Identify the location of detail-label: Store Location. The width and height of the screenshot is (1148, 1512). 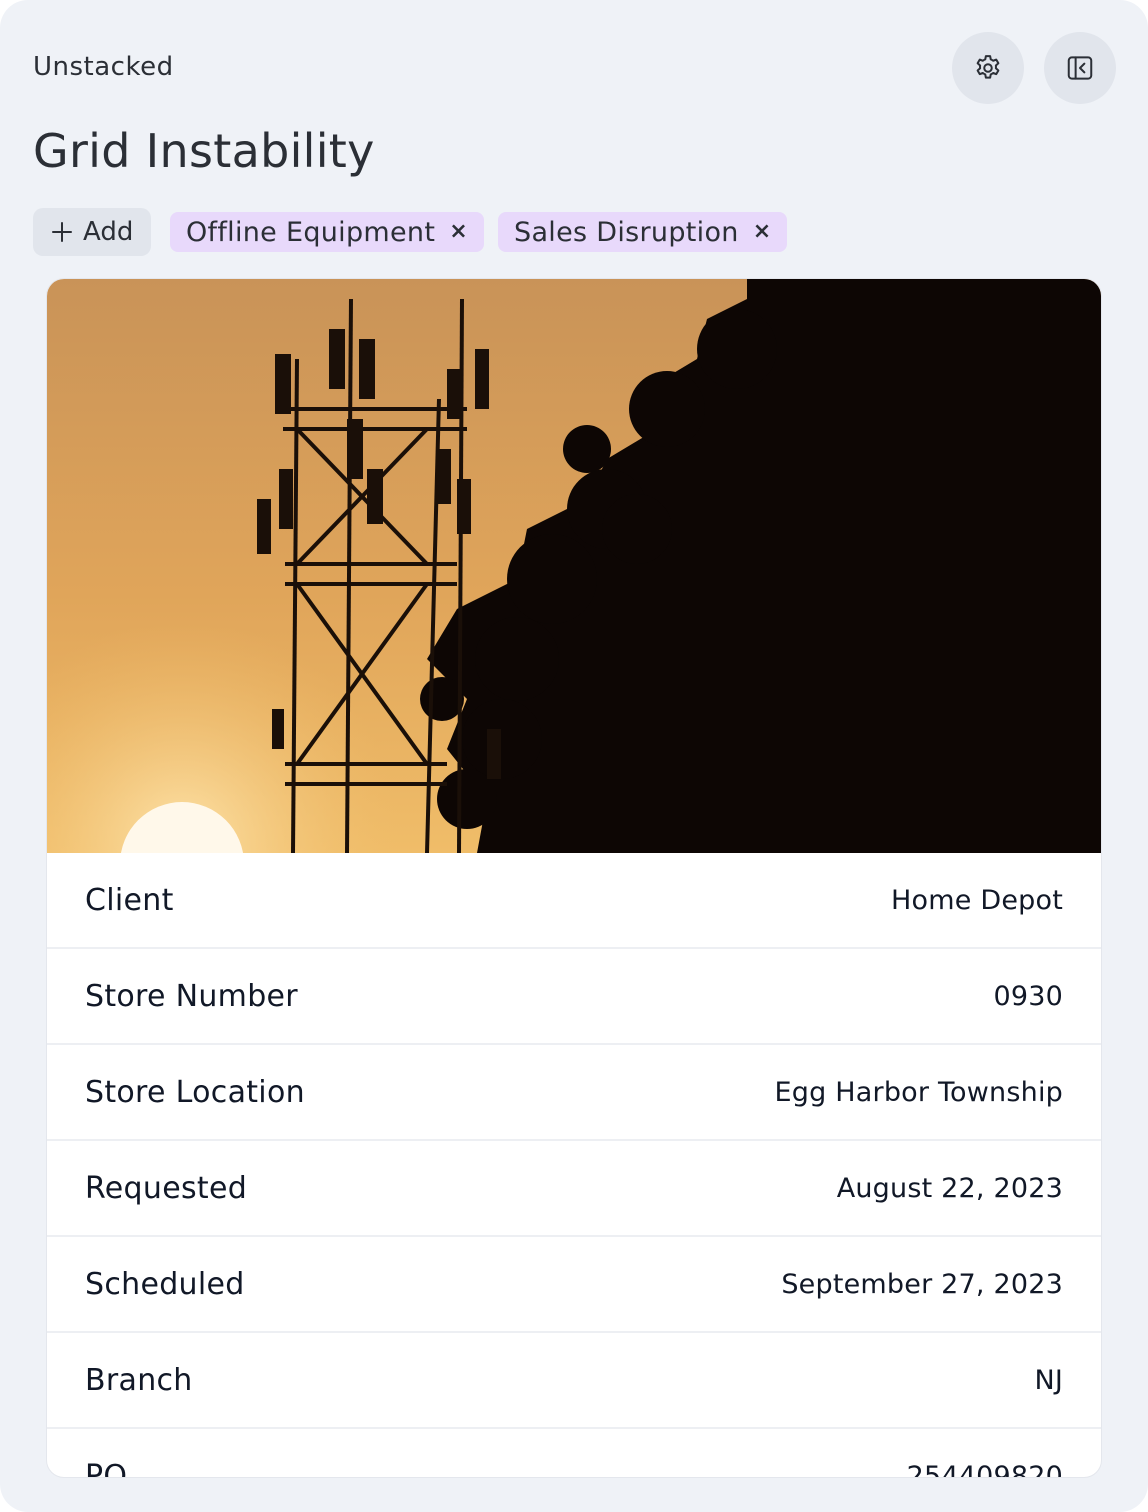
(195, 1092).